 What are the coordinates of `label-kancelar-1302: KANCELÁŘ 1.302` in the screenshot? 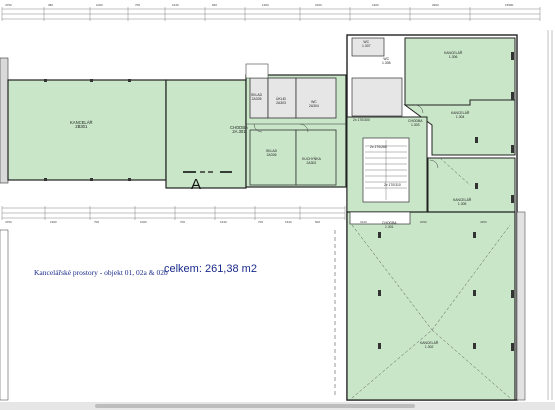 It's located at (429, 345).